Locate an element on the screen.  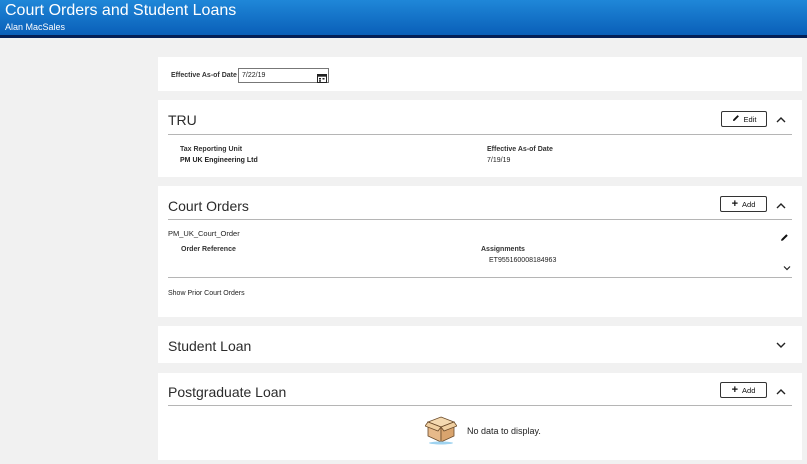
collapse-postgraduate-loan-chevron-up-icon is located at coordinates (781, 391).